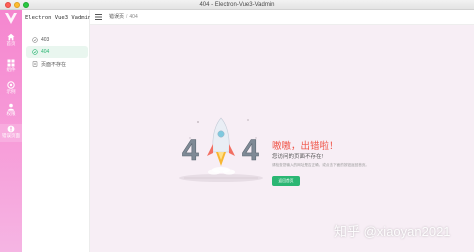  What do you see at coordinates (11, 69) in the screenshot?
I see `rail-item-label: 组件` at bounding box center [11, 69].